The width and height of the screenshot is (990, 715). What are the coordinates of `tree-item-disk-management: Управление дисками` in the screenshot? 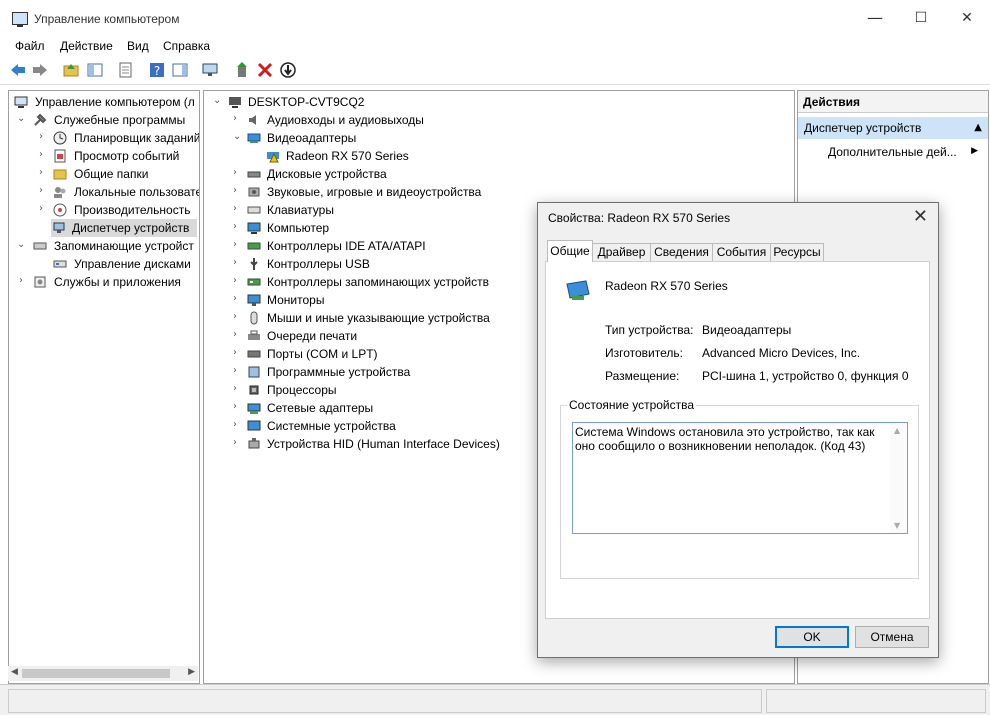 It's located at (105, 264).